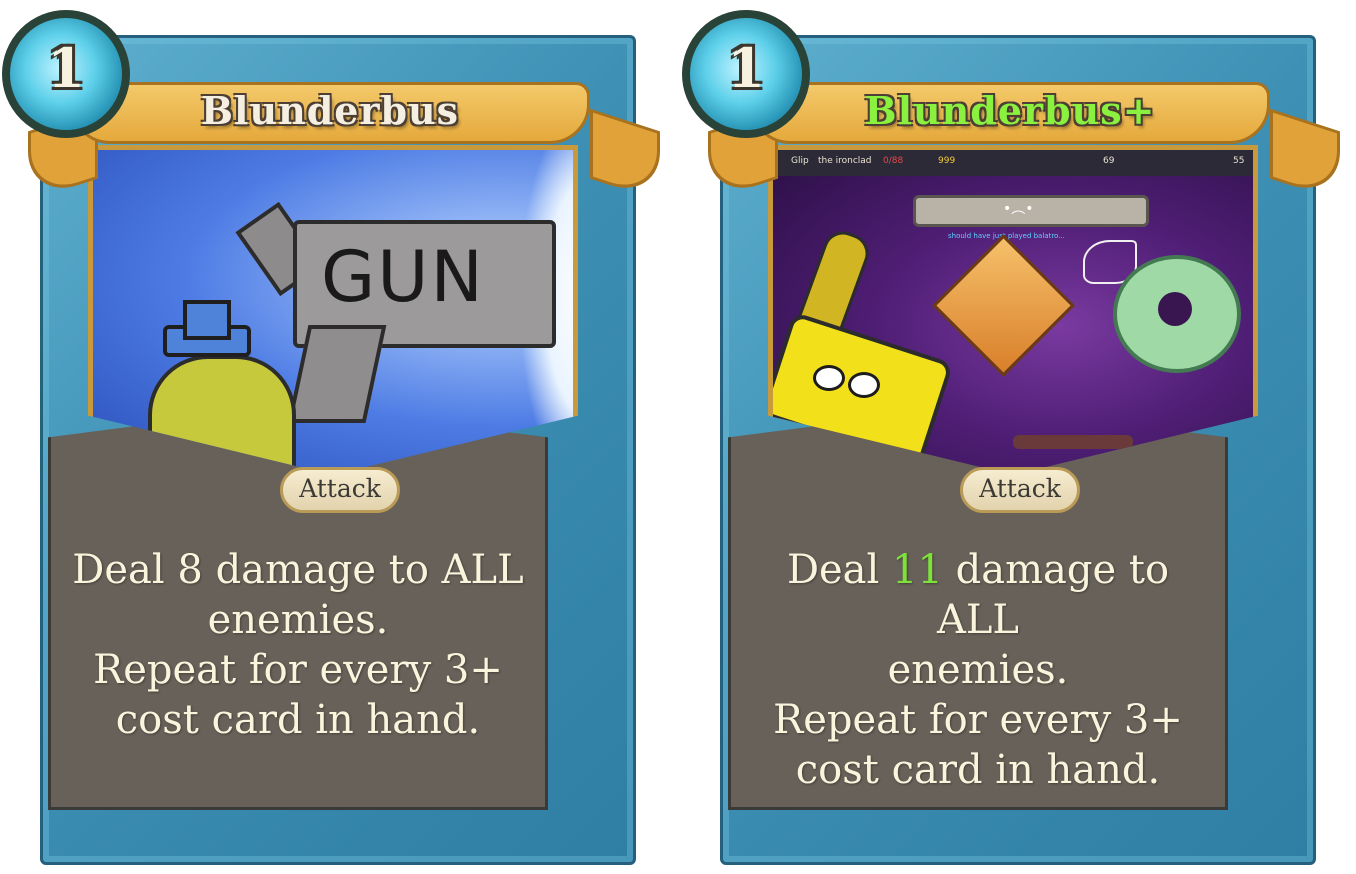 The image size is (1356, 874). I want to click on gun-label: GUN, so click(403, 277).